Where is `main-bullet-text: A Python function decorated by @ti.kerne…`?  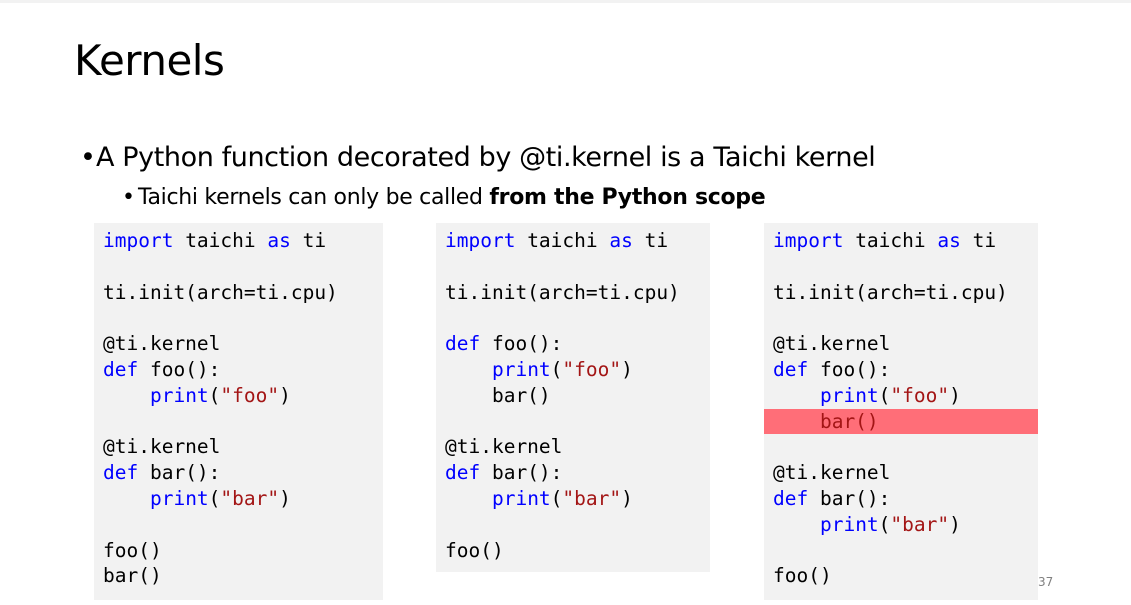 main-bullet-text: A Python function decorated by @ti.kerne… is located at coordinates (486, 157).